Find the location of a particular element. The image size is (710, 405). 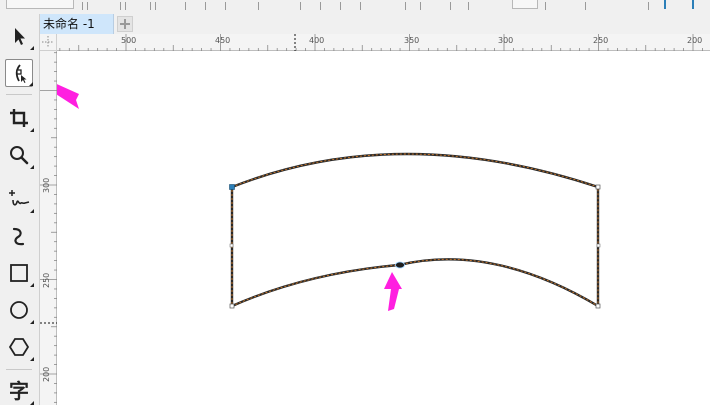

horizontal-ruler: 500 450 400 350 300 250 200 is located at coordinates (383, 42).